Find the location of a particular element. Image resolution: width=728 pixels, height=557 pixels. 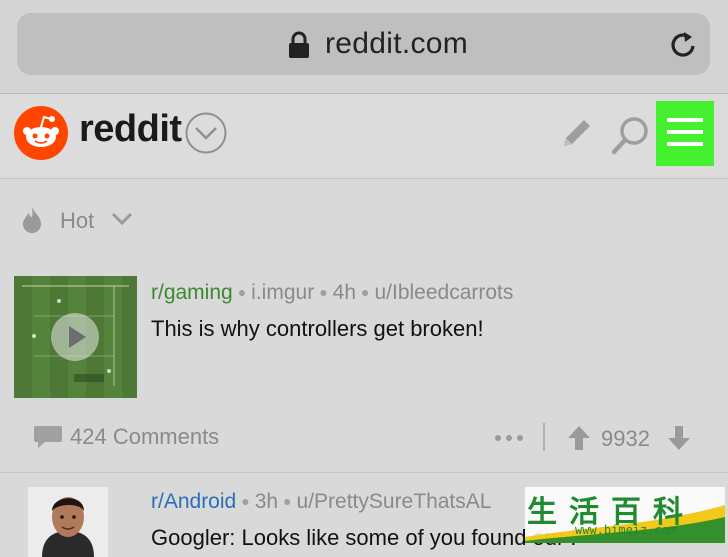

post-meta: r/Android ● 3h ● u/PrettySureThatsAL is located at coordinates (321, 502).